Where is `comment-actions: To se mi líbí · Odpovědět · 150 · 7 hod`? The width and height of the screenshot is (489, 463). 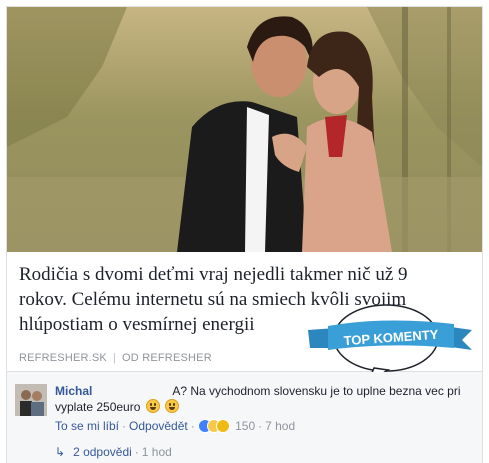 comment-actions: To se mi líbí · Odpovědět · 150 · 7 hod is located at coordinates (175, 426).